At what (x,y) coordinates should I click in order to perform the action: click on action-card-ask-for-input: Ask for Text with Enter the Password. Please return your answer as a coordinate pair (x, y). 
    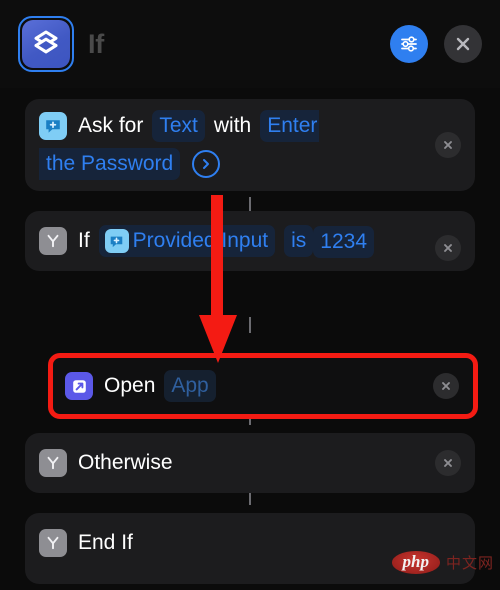
    Looking at the image, I should click on (250, 145).